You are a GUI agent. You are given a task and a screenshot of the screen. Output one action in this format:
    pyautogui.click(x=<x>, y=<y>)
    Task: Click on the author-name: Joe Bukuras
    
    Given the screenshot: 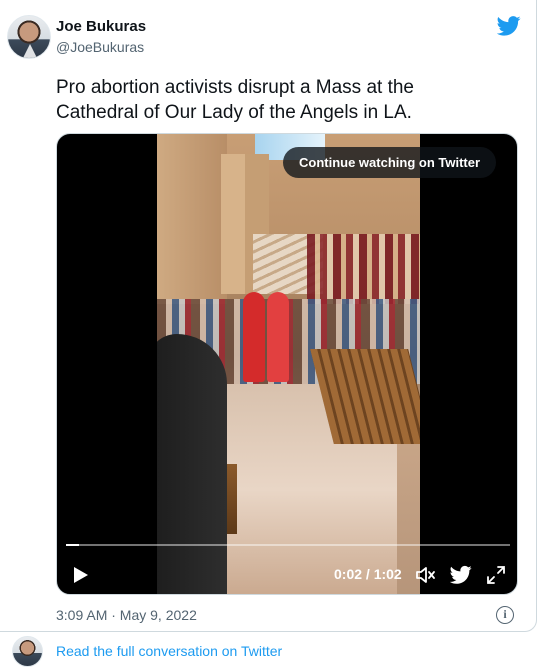 What is the action you would take?
    pyautogui.click(x=101, y=26)
    